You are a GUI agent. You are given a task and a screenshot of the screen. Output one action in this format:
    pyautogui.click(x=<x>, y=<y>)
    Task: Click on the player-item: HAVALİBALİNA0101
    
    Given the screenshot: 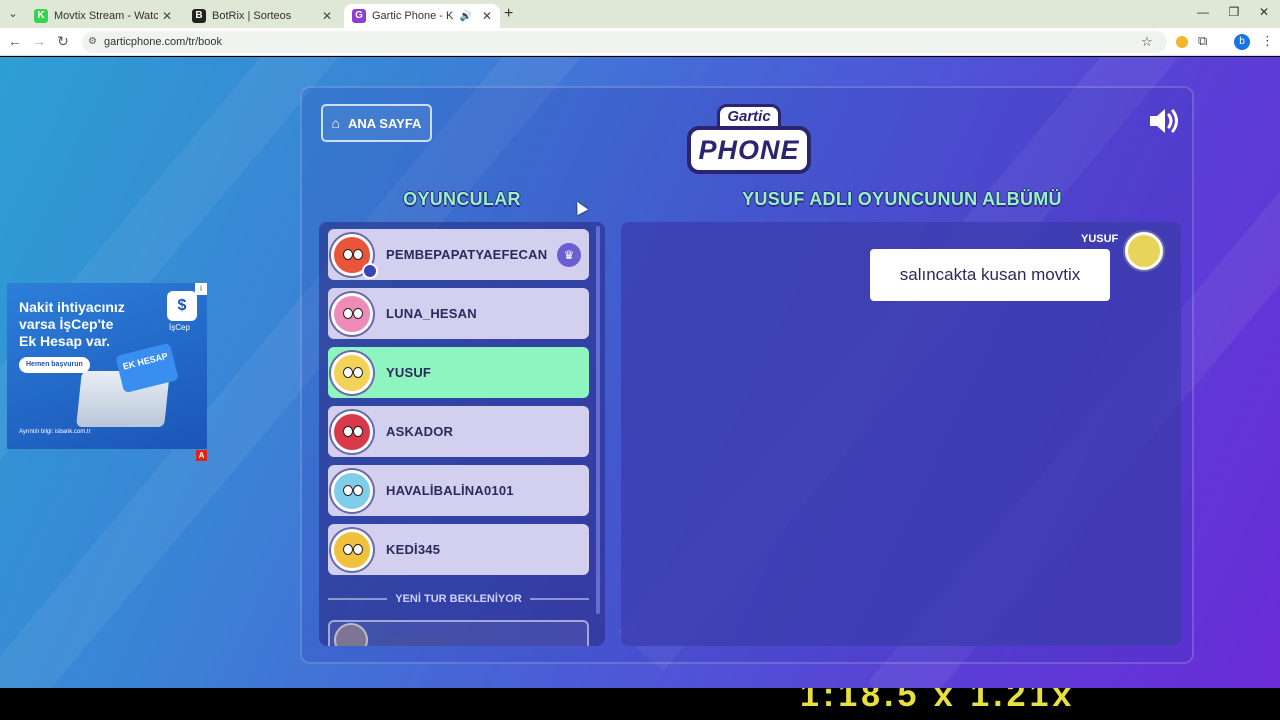 What is the action you would take?
    pyautogui.click(x=458, y=490)
    